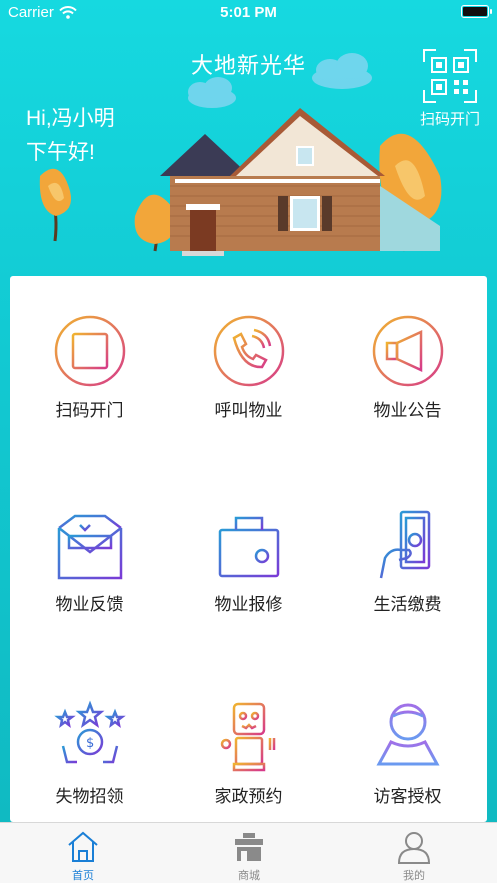 The width and height of the screenshot is (497, 883). I want to click on service-label: 物业公告, so click(407, 410).